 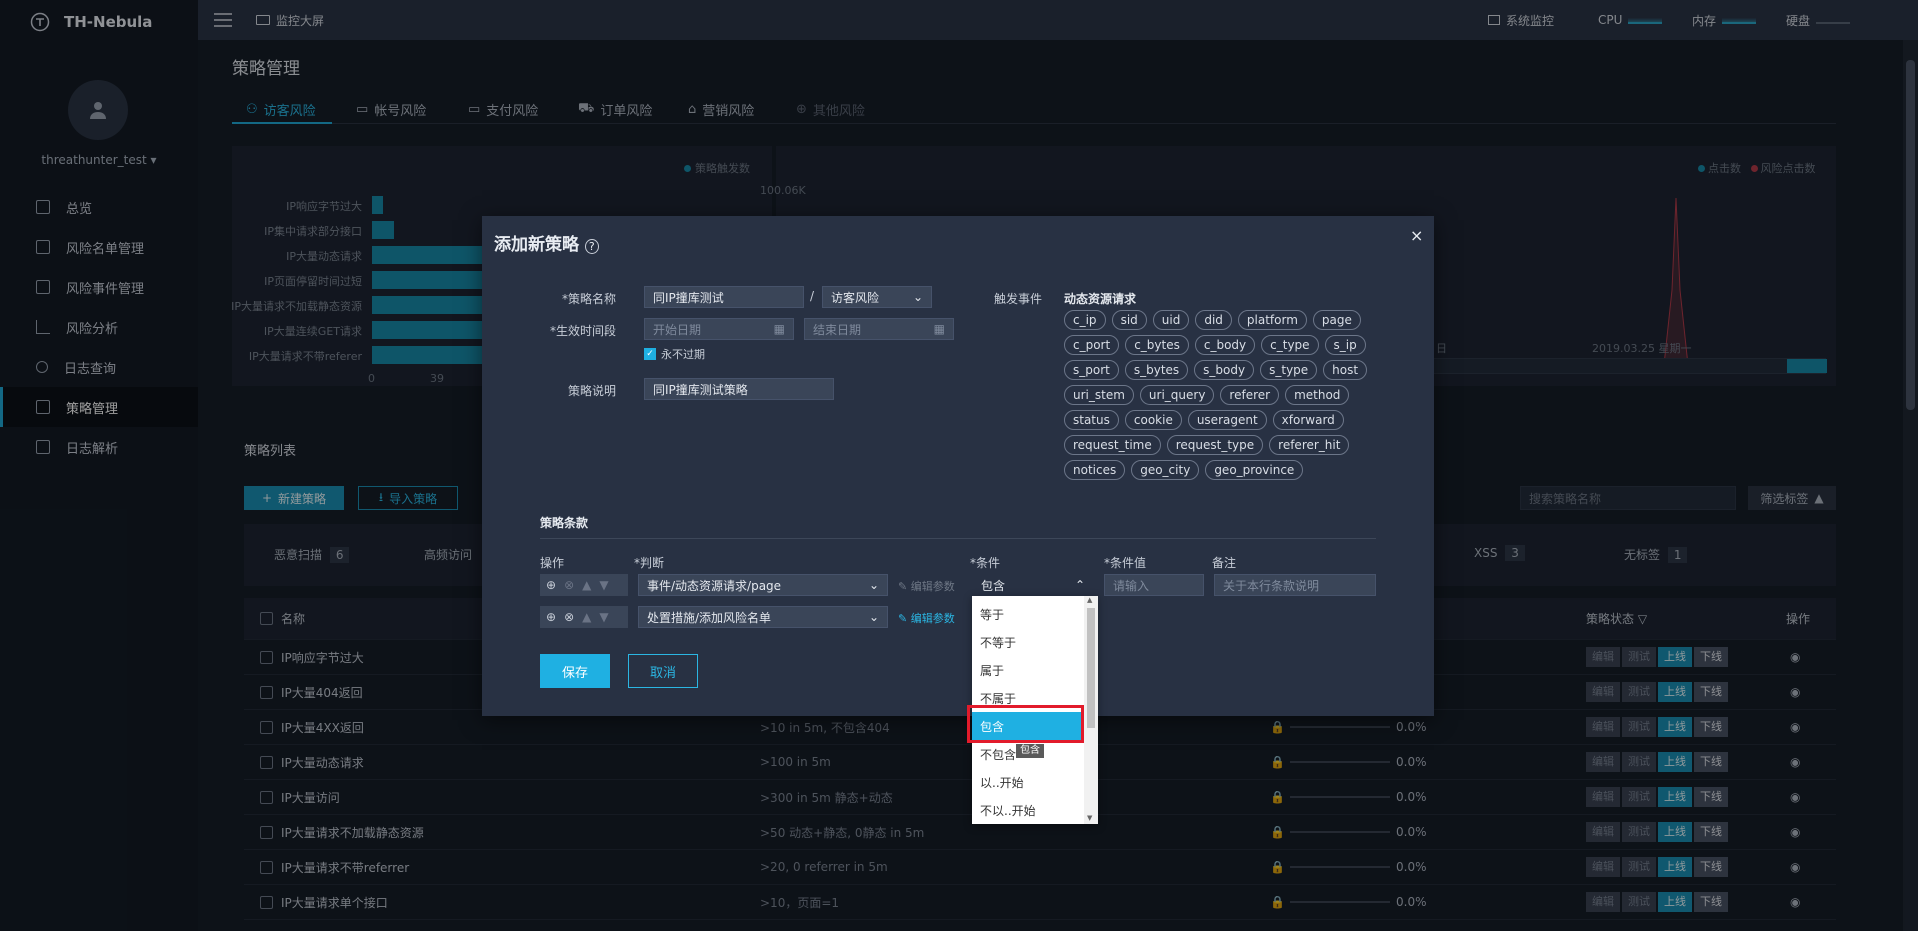 What do you see at coordinates (552, 563) in the screenshot?
I see `col-op: 操作` at bounding box center [552, 563].